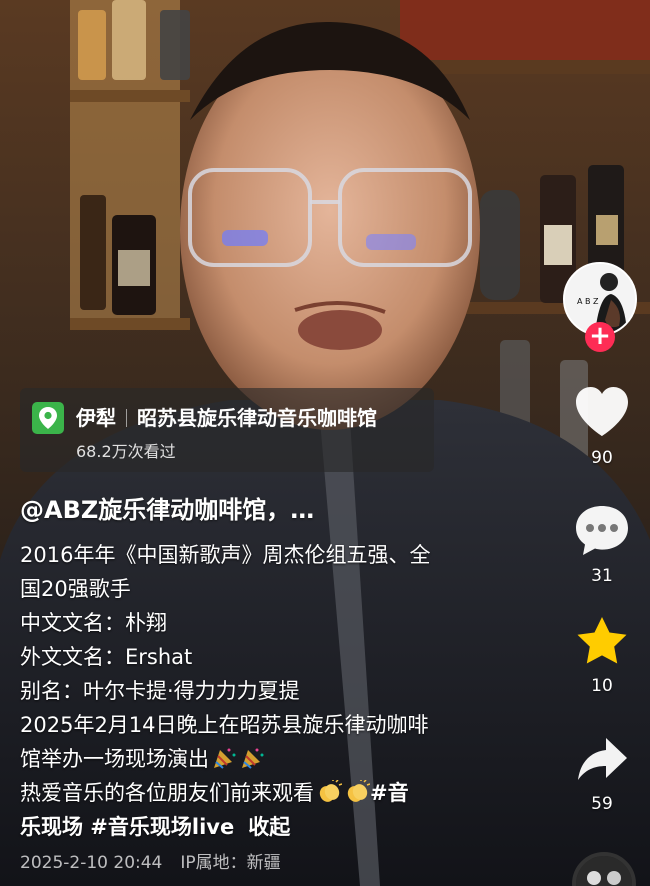  Describe the element at coordinates (269, 827) in the screenshot. I see `collapse-button: 收起` at that location.